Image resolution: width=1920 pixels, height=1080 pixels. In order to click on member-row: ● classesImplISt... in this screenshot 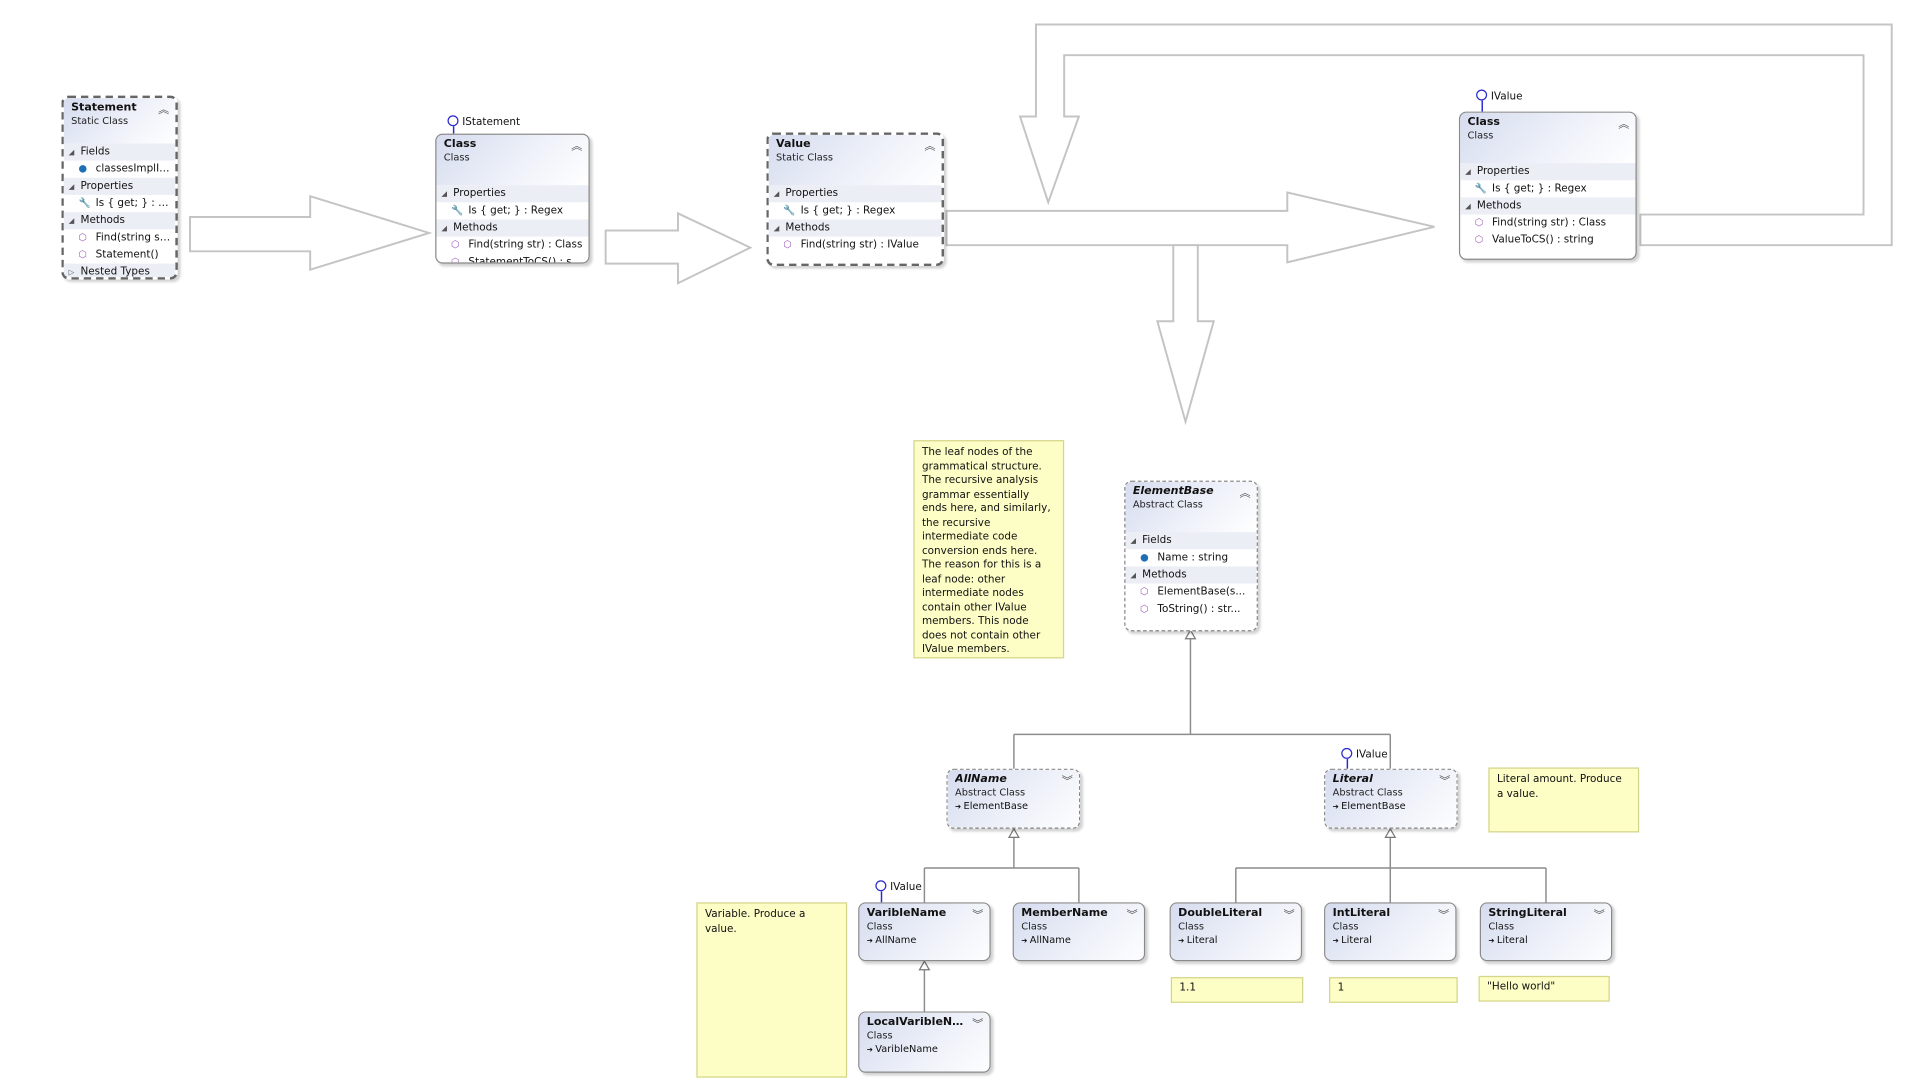, I will do `click(119, 169)`.